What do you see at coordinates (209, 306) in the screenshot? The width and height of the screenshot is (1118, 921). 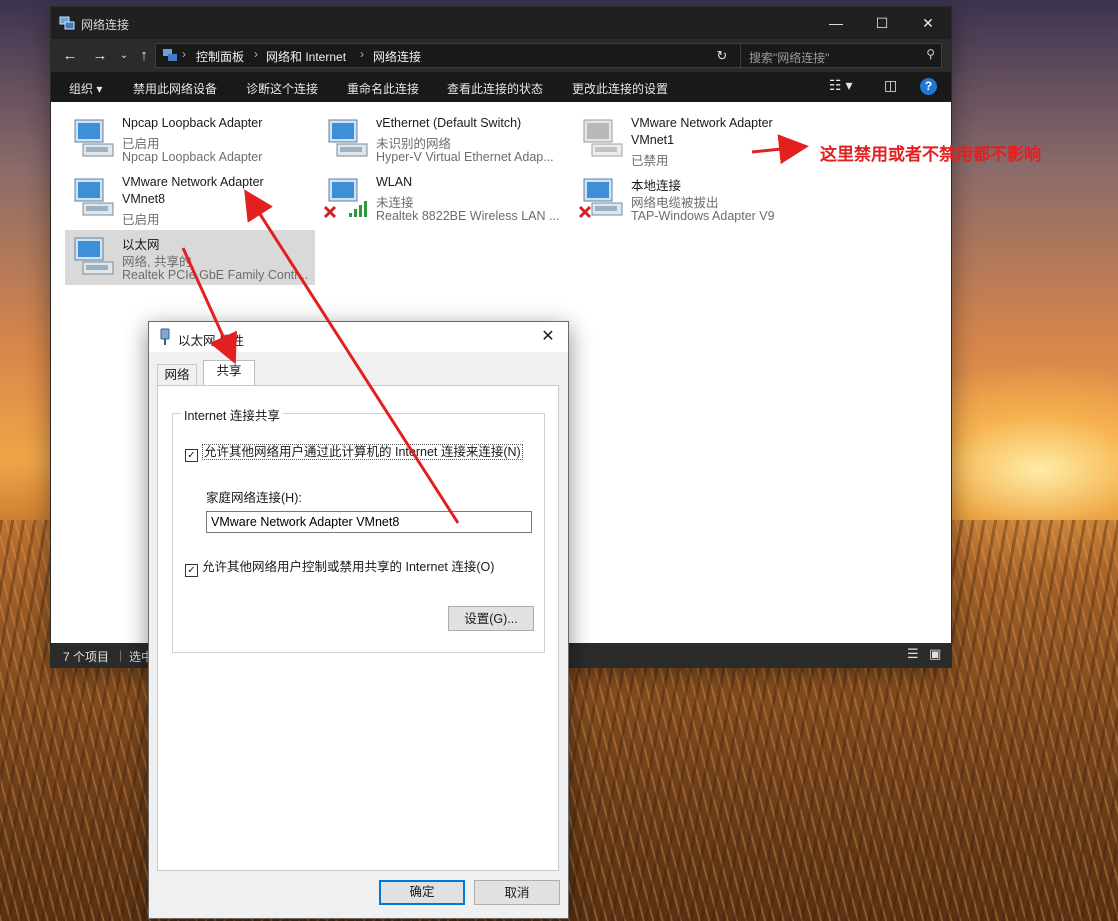 I see `arrow-to-sharing-tab` at bounding box center [209, 306].